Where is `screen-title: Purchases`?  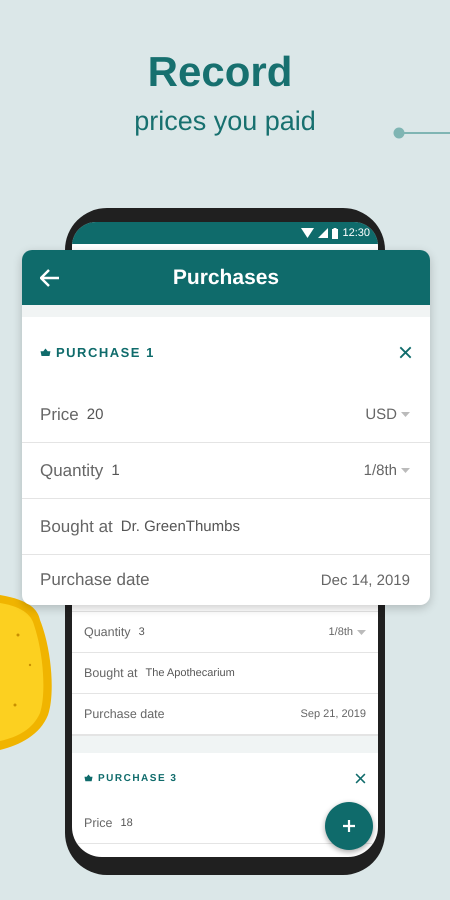
screen-title: Purchases is located at coordinates (226, 277).